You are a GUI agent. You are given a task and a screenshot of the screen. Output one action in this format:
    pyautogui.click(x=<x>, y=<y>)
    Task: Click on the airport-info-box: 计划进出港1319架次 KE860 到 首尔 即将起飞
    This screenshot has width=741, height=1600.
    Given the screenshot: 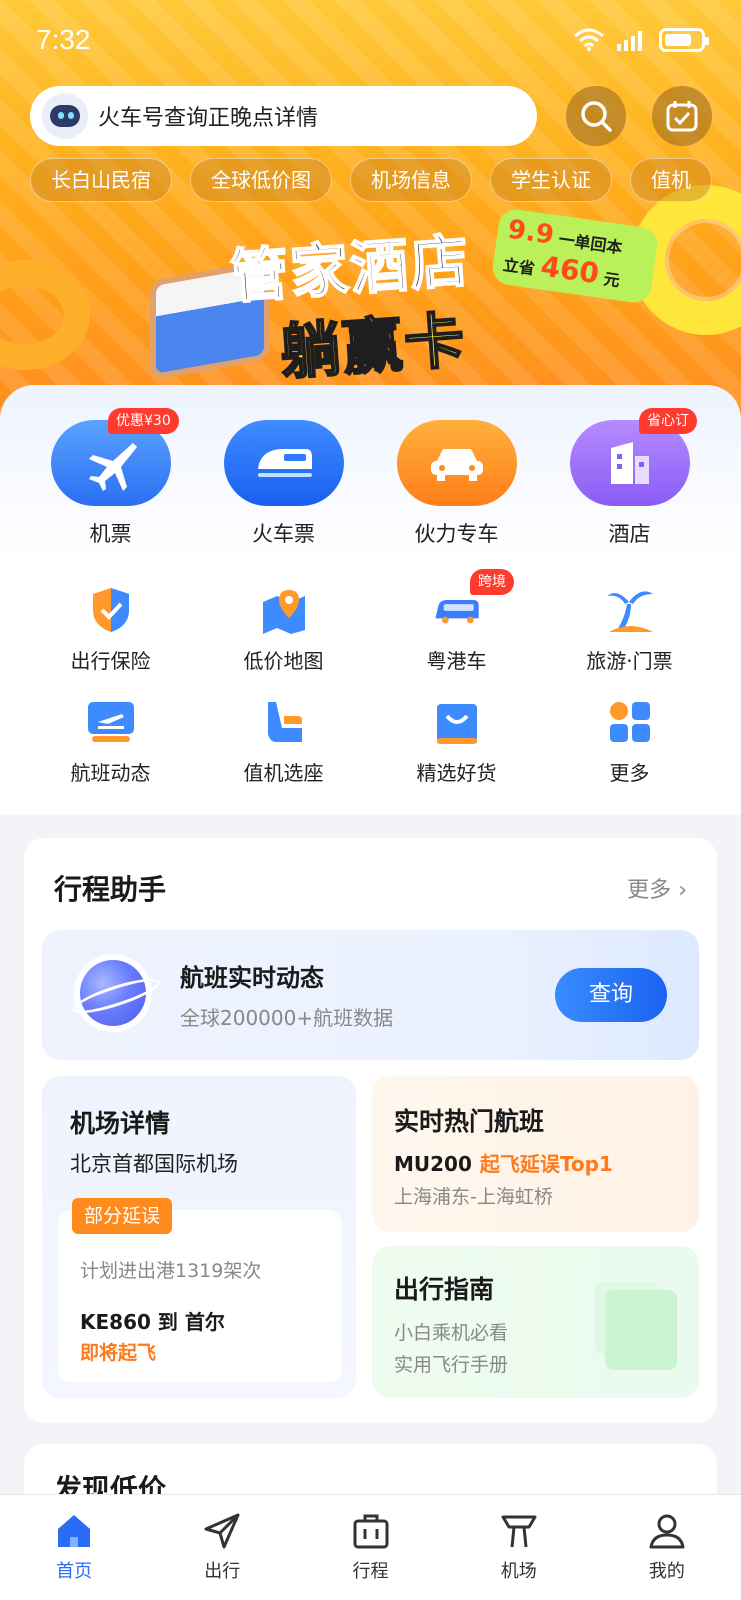 What is the action you would take?
    pyautogui.click(x=200, y=1296)
    